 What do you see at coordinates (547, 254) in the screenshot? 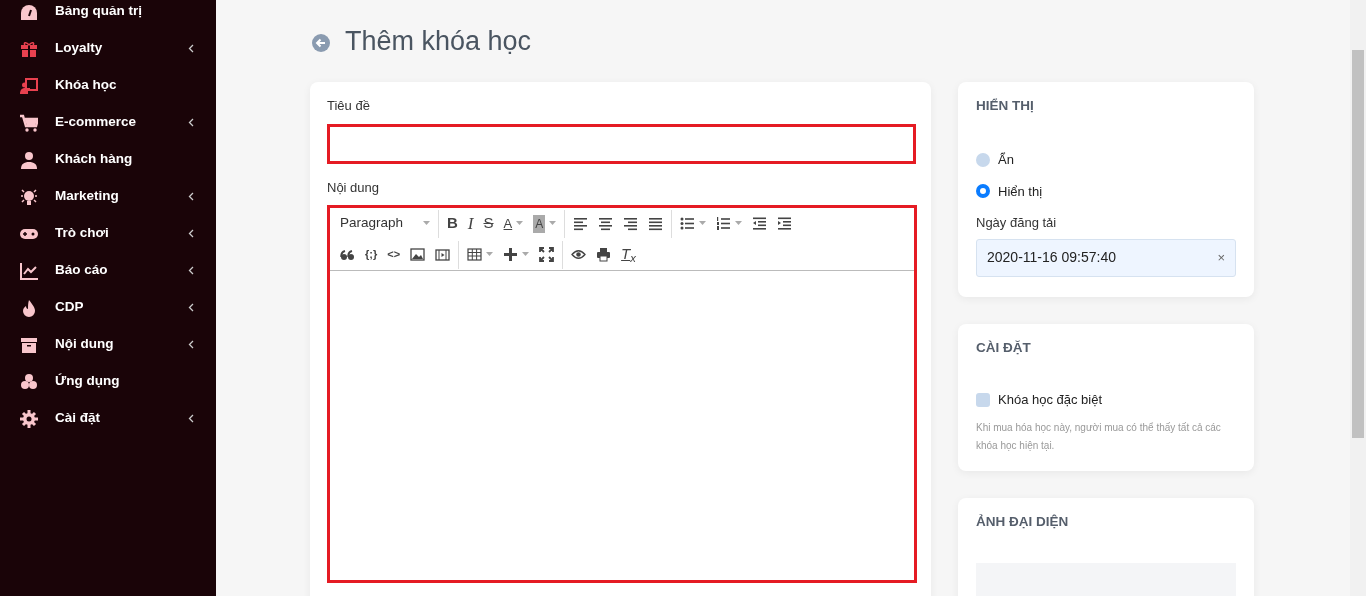
I see `fullscreen-icon` at bounding box center [547, 254].